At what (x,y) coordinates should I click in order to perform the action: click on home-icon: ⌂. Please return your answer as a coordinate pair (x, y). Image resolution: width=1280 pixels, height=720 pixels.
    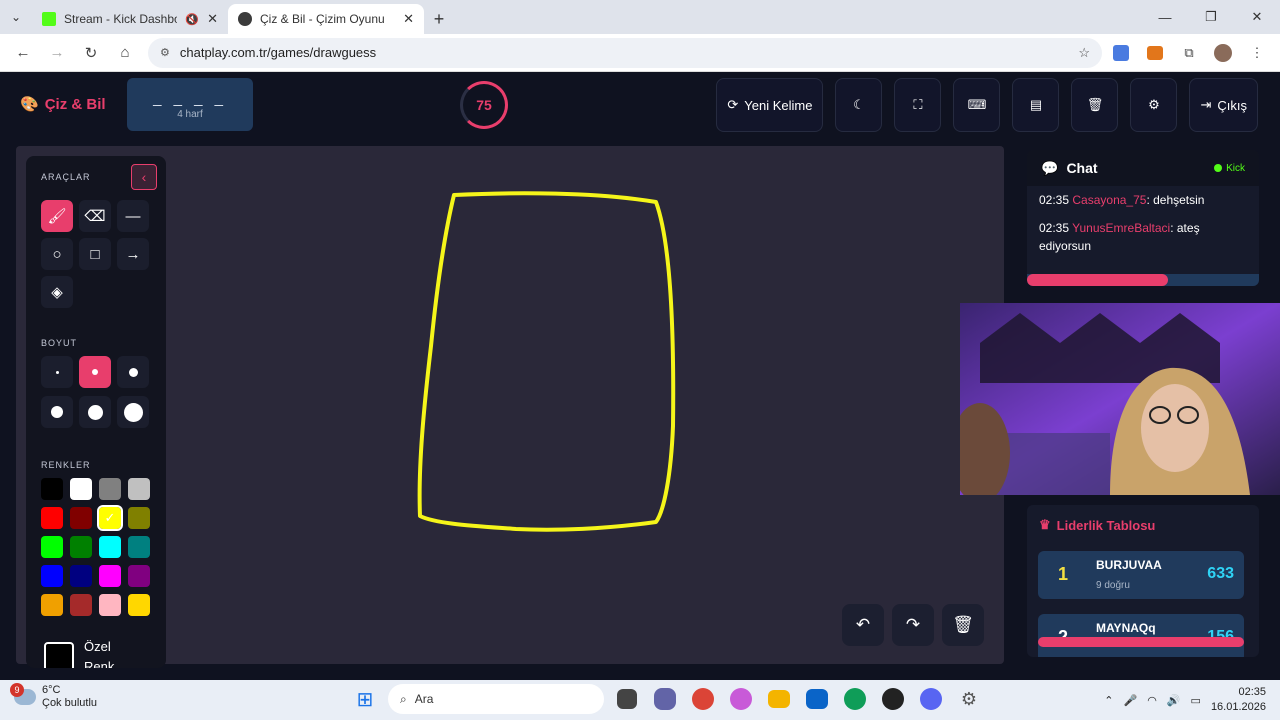
    Looking at the image, I should click on (125, 53).